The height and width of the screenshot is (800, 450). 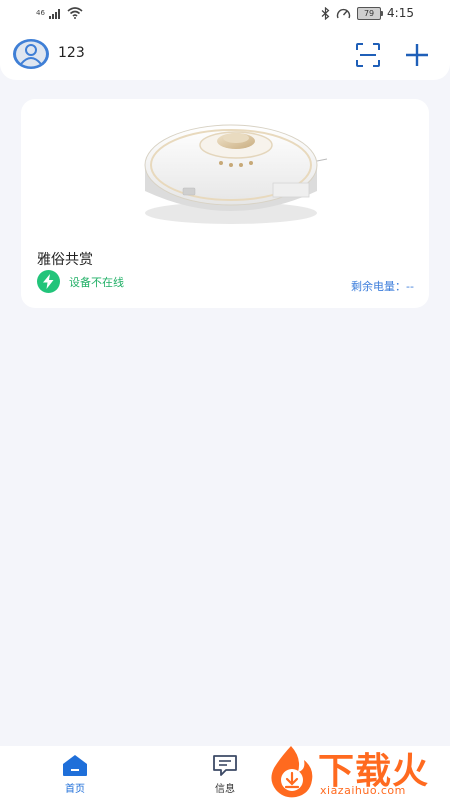 What do you see at coordinates (75, 765) in the screenshot?
I see `home-icon` at bounding box center [75, 765].